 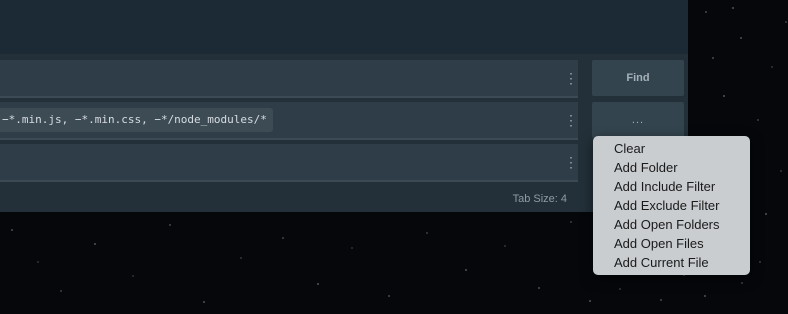 What do you see at coordinates (136, 120) in the screenshot?
I see `filter-value: −*.min.js, −*.min.css, −*/node_modules/*` at bounding box center [136, 120].